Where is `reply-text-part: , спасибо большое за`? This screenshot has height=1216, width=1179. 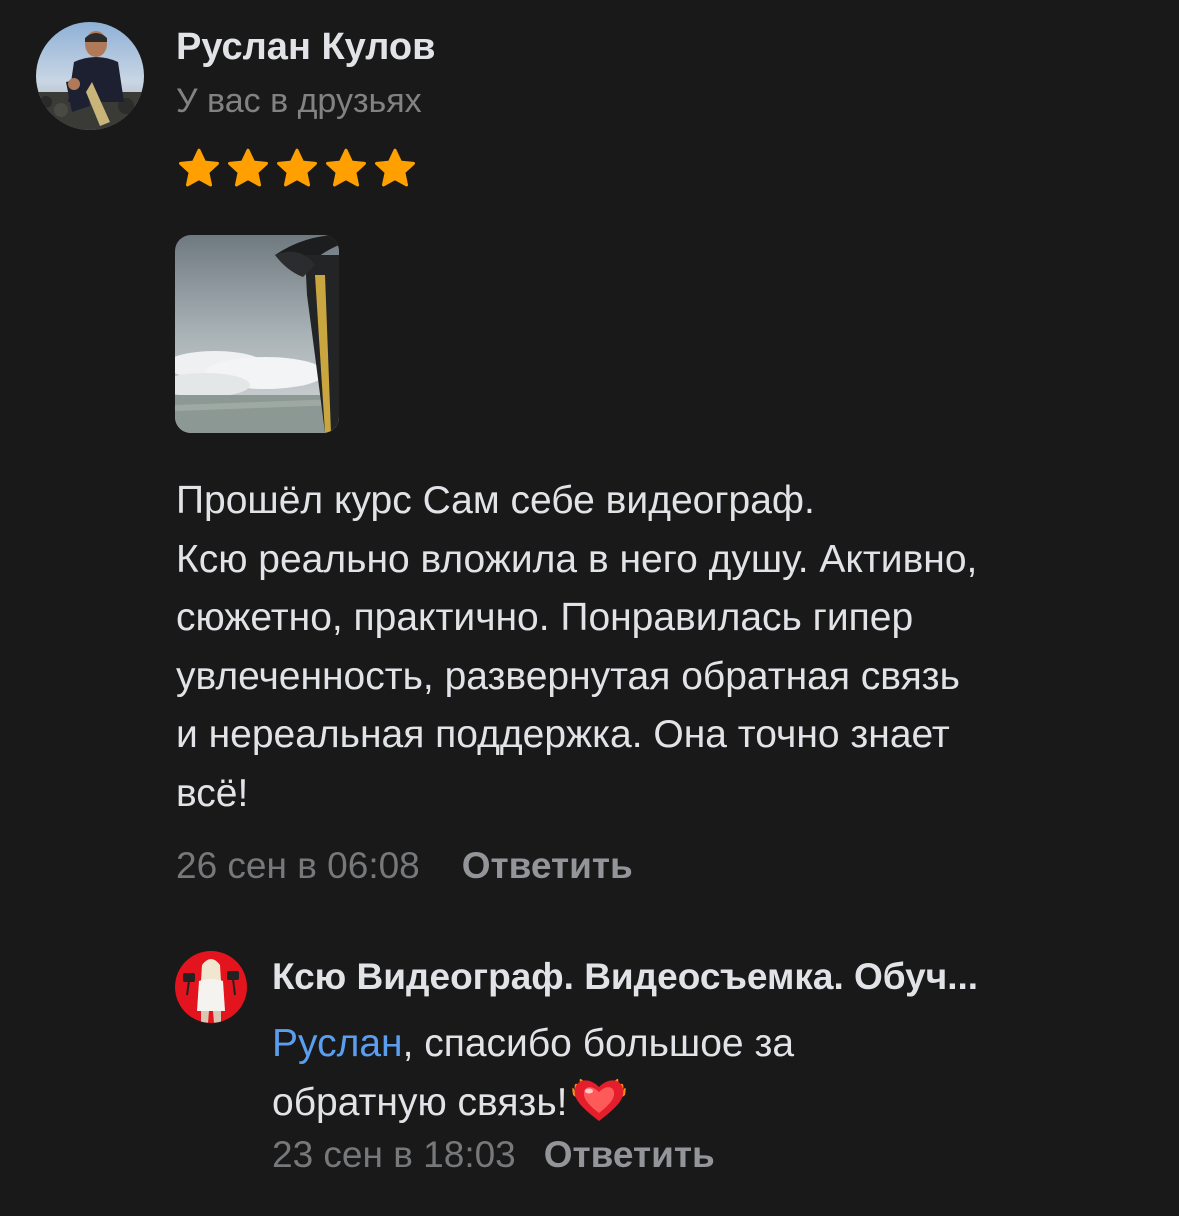 reply-text-part: , спасибо большое за is located at coordinates (598, 1043).